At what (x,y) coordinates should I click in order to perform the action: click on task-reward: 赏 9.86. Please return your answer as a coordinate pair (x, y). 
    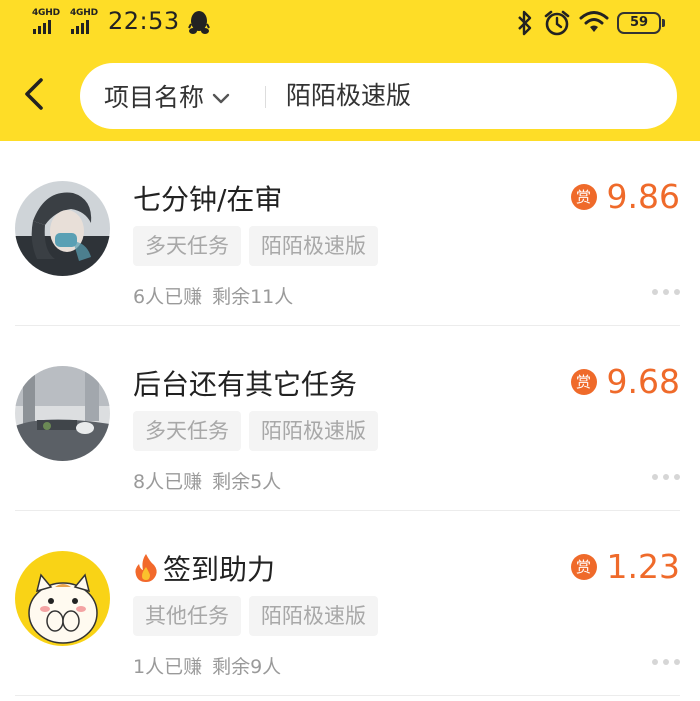
    Looking at the image, I should click on (625, 196).